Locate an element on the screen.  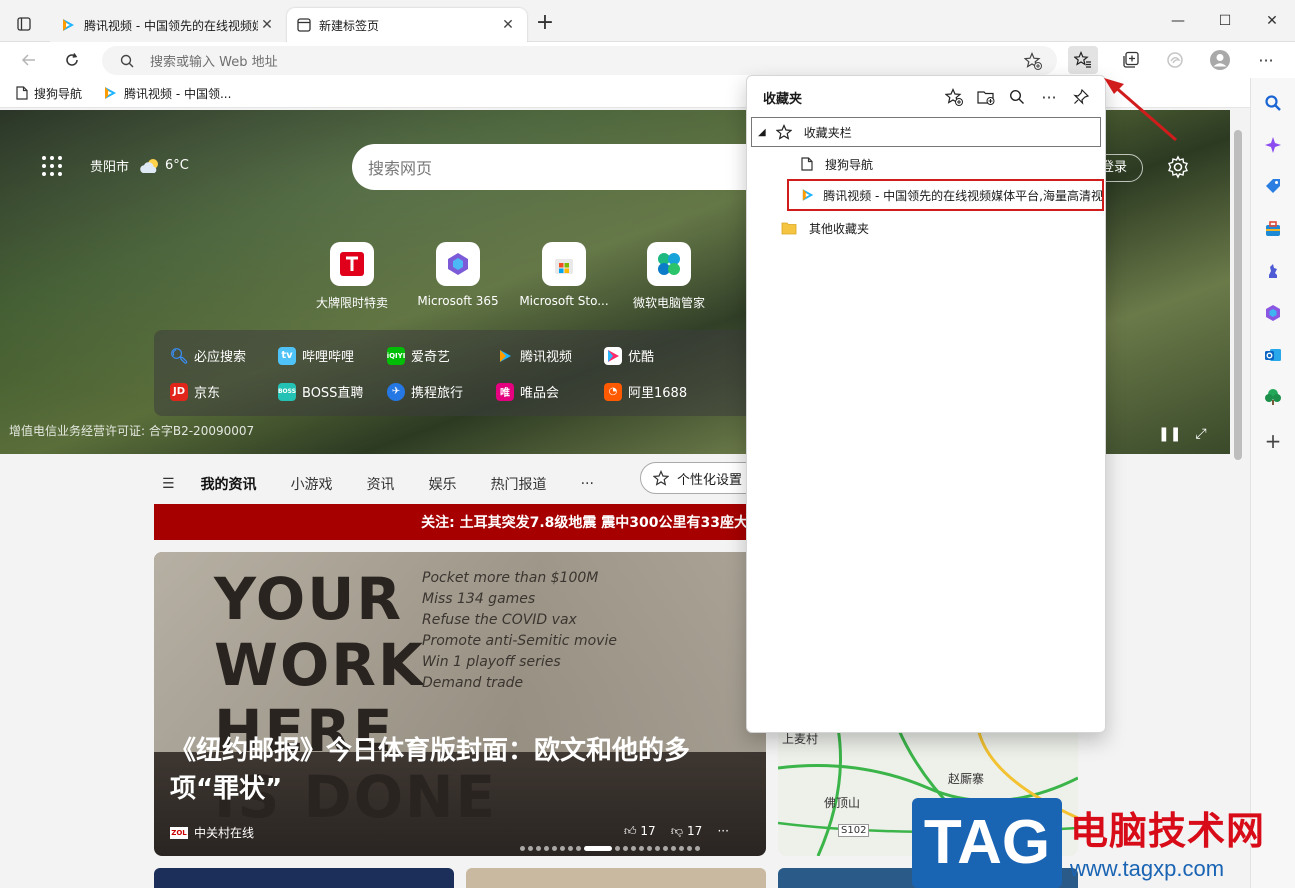
settings-and-more-button: ··· is located at coordinates (1266, 60).